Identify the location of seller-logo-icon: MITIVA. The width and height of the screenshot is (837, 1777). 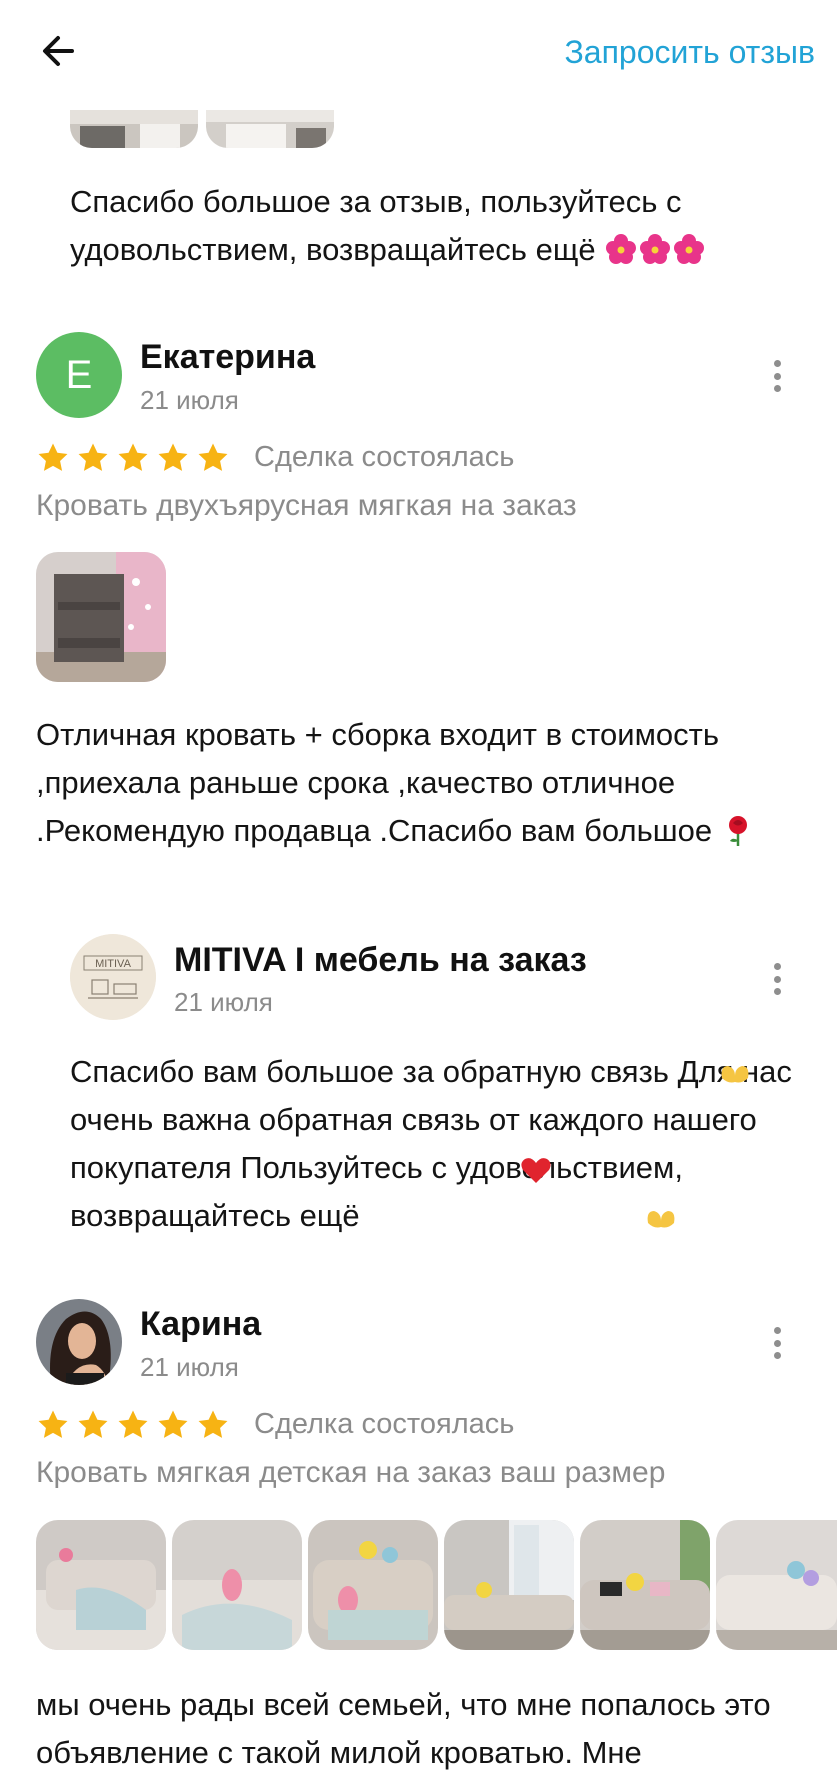
(113, 977).